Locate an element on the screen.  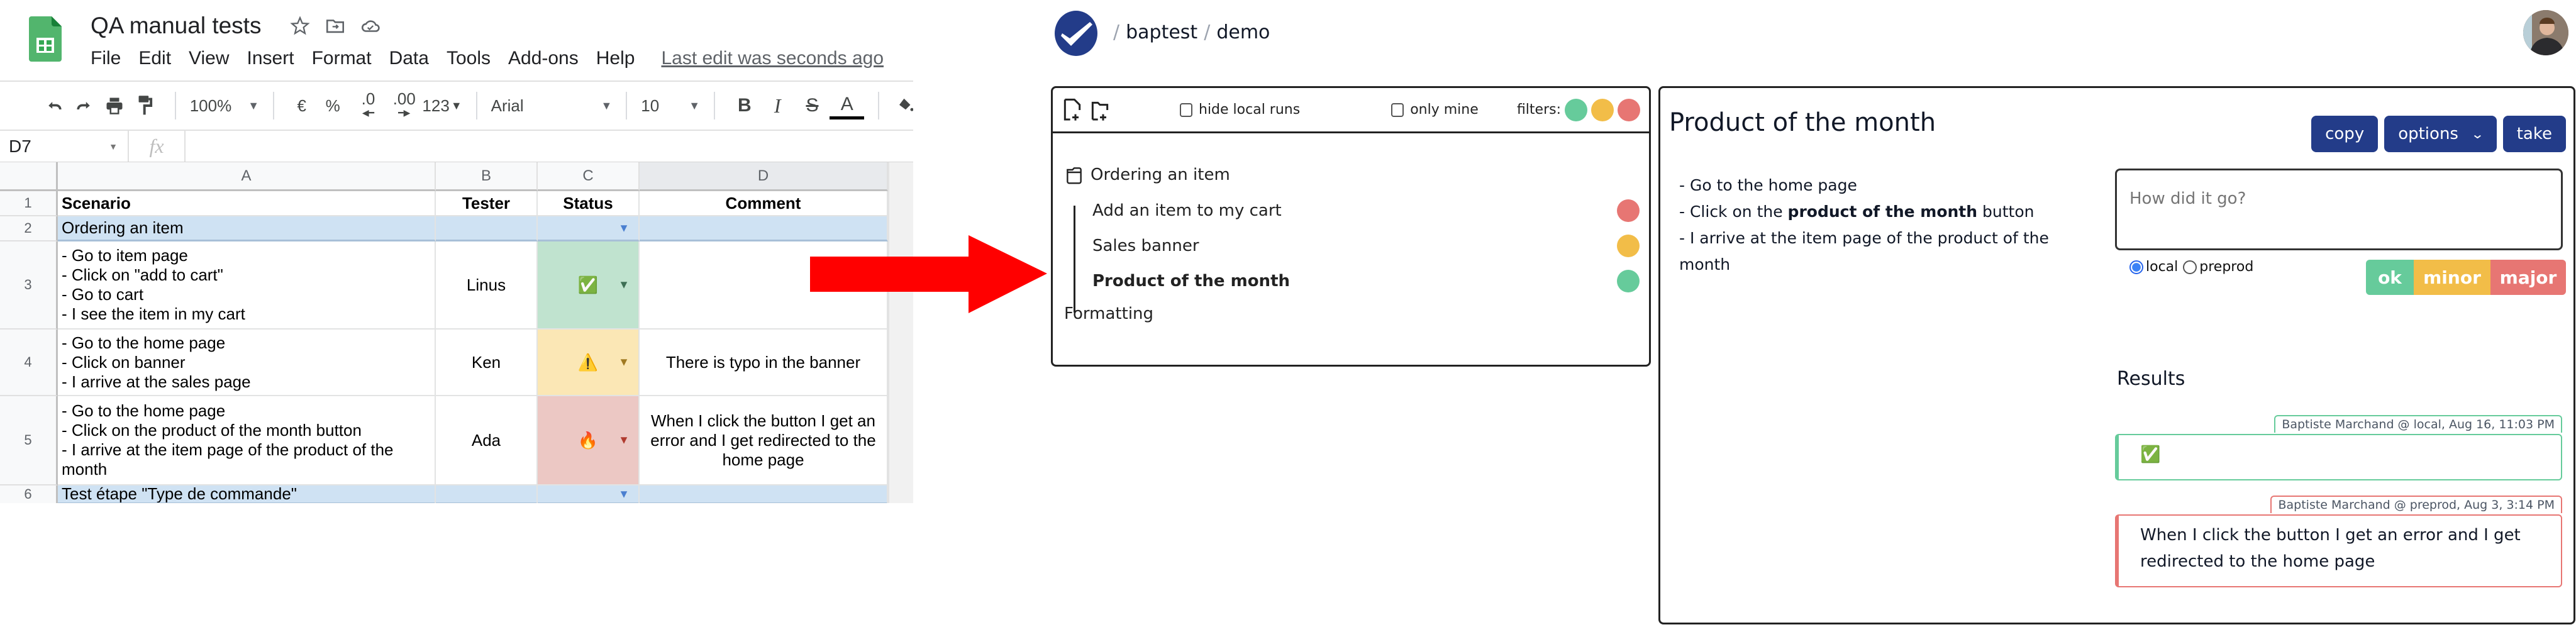
menu-file: File is located at coordinates (106, 58).